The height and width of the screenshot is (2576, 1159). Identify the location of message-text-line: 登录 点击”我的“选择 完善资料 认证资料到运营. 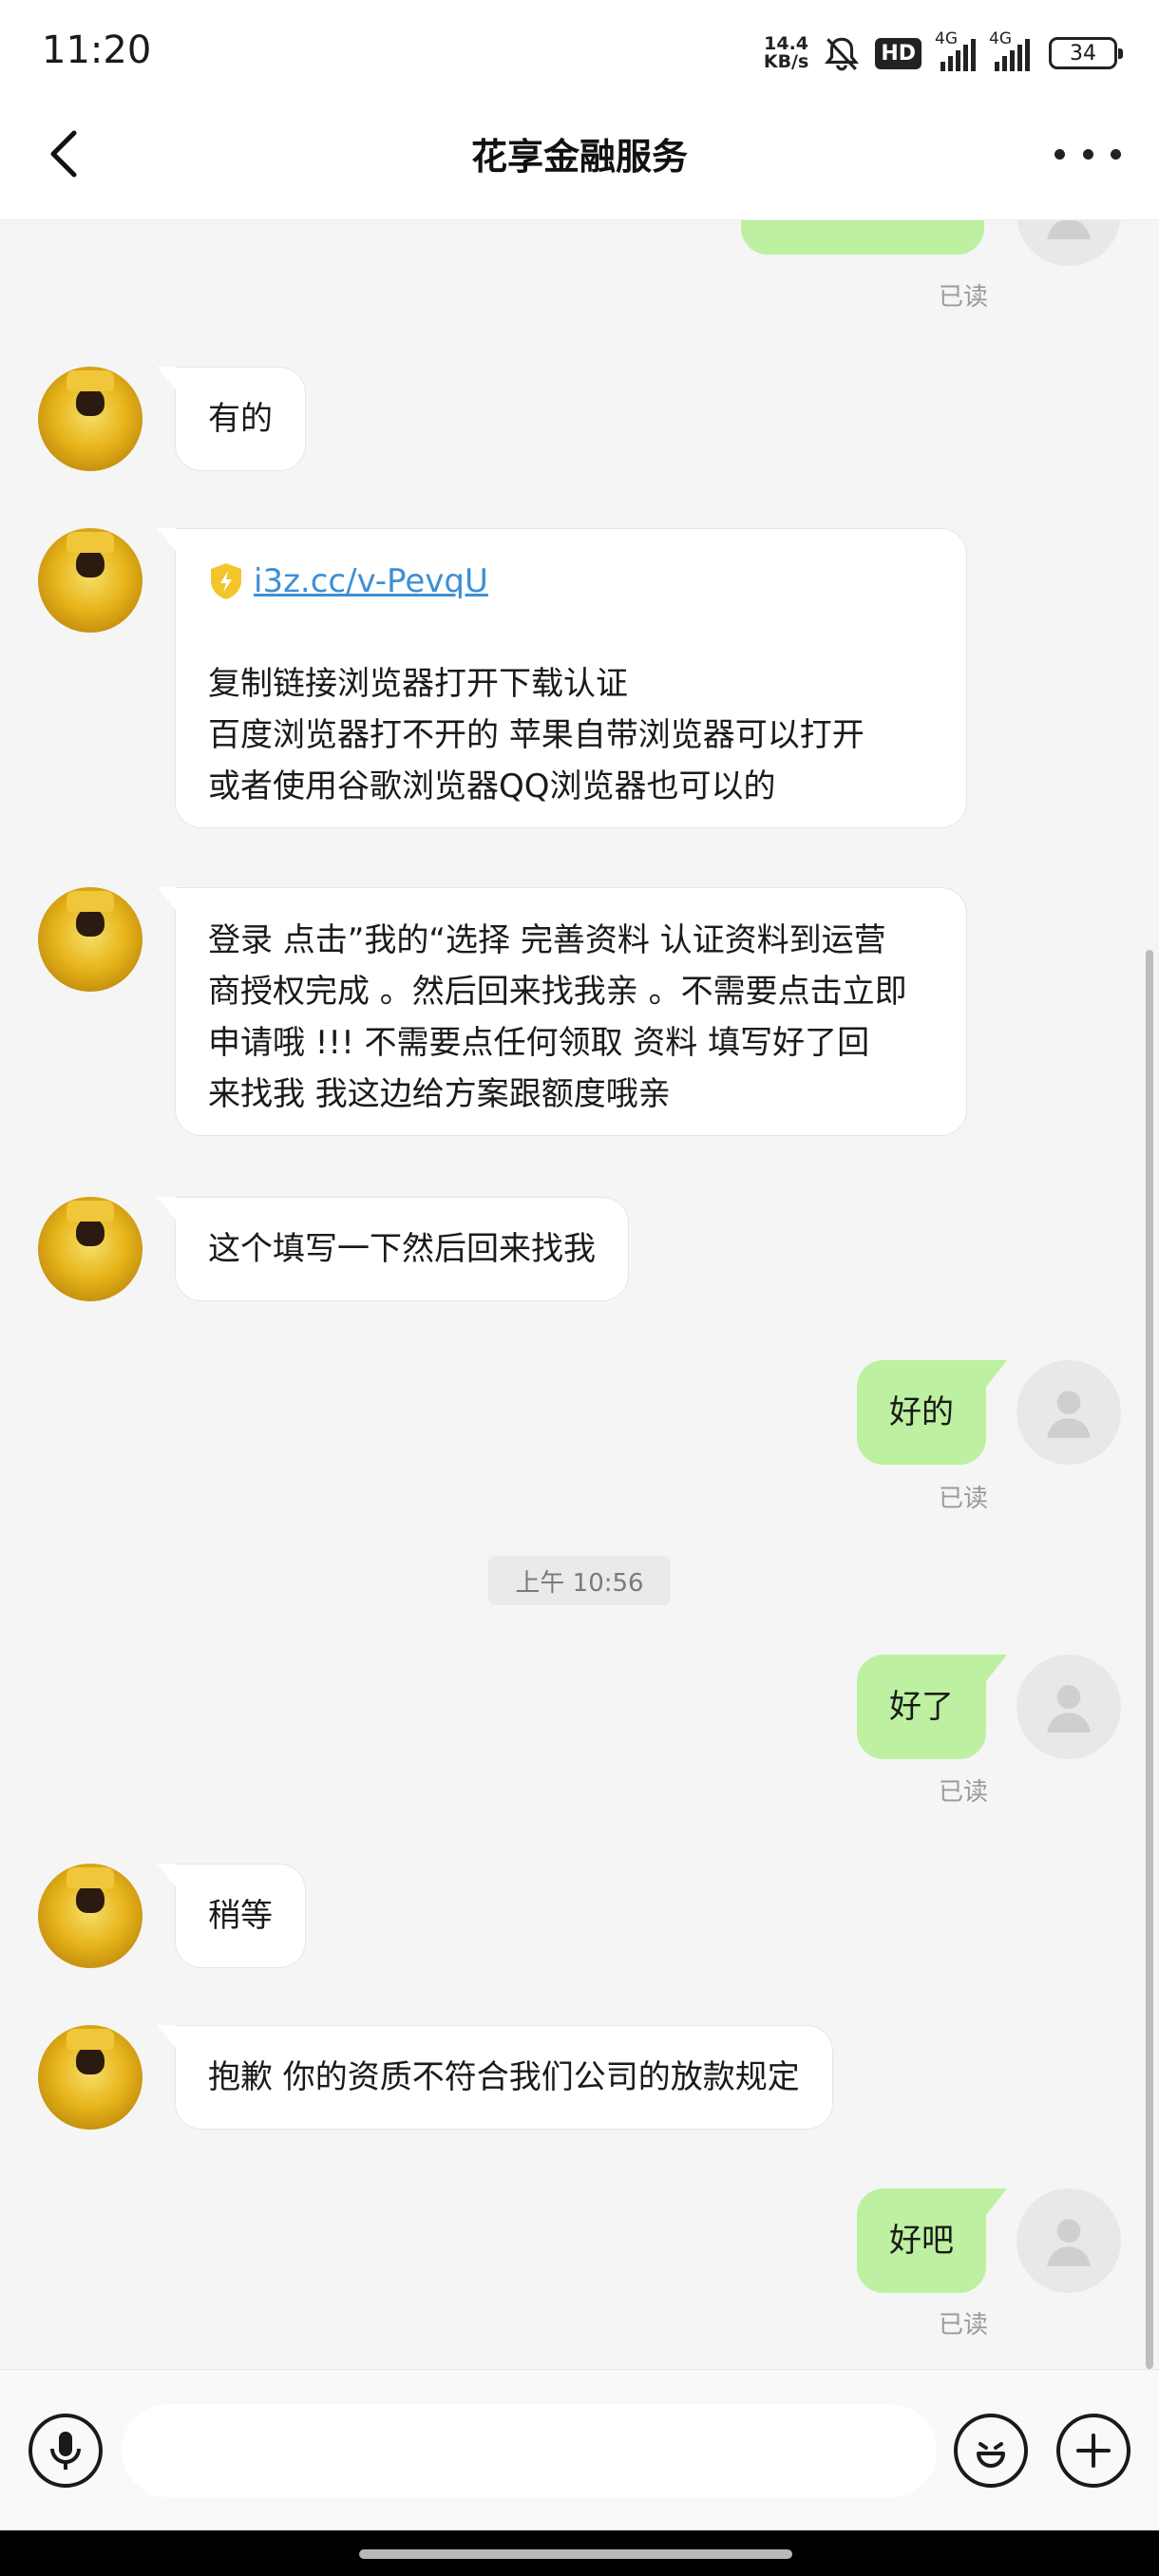
(547, 940).